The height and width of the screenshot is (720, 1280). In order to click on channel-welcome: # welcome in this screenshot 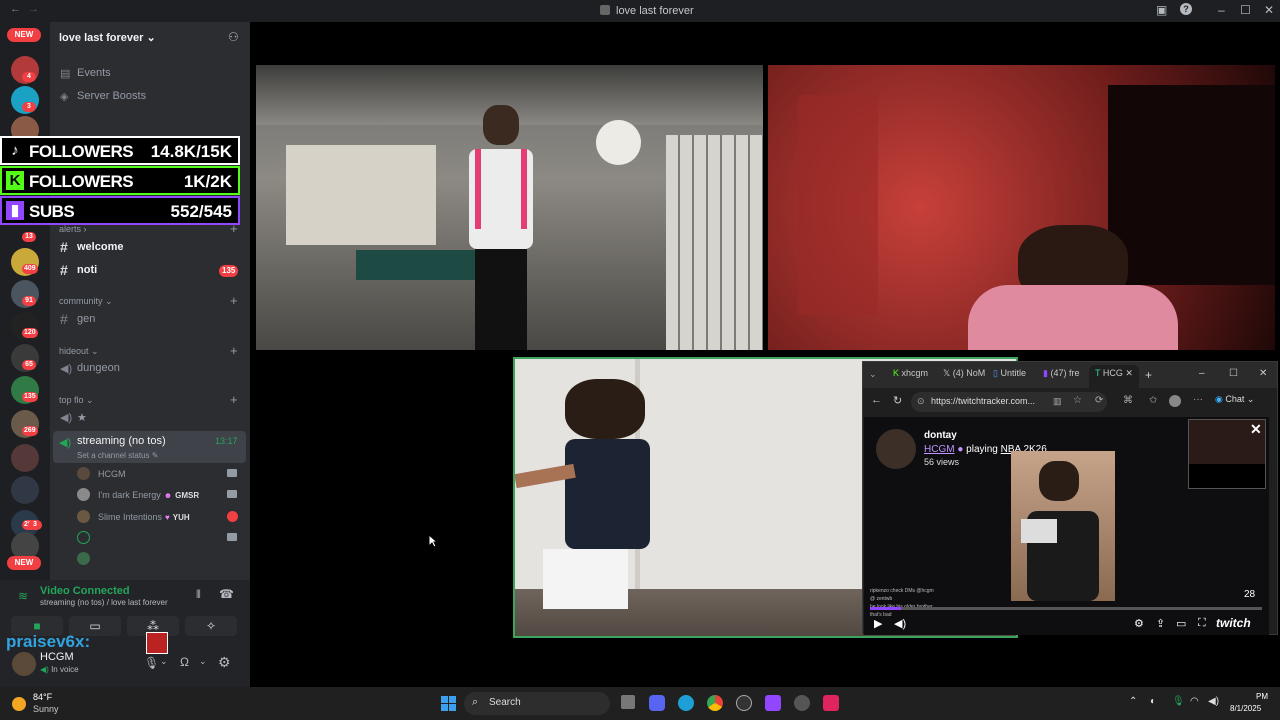, I will do `click(150, 248)`.